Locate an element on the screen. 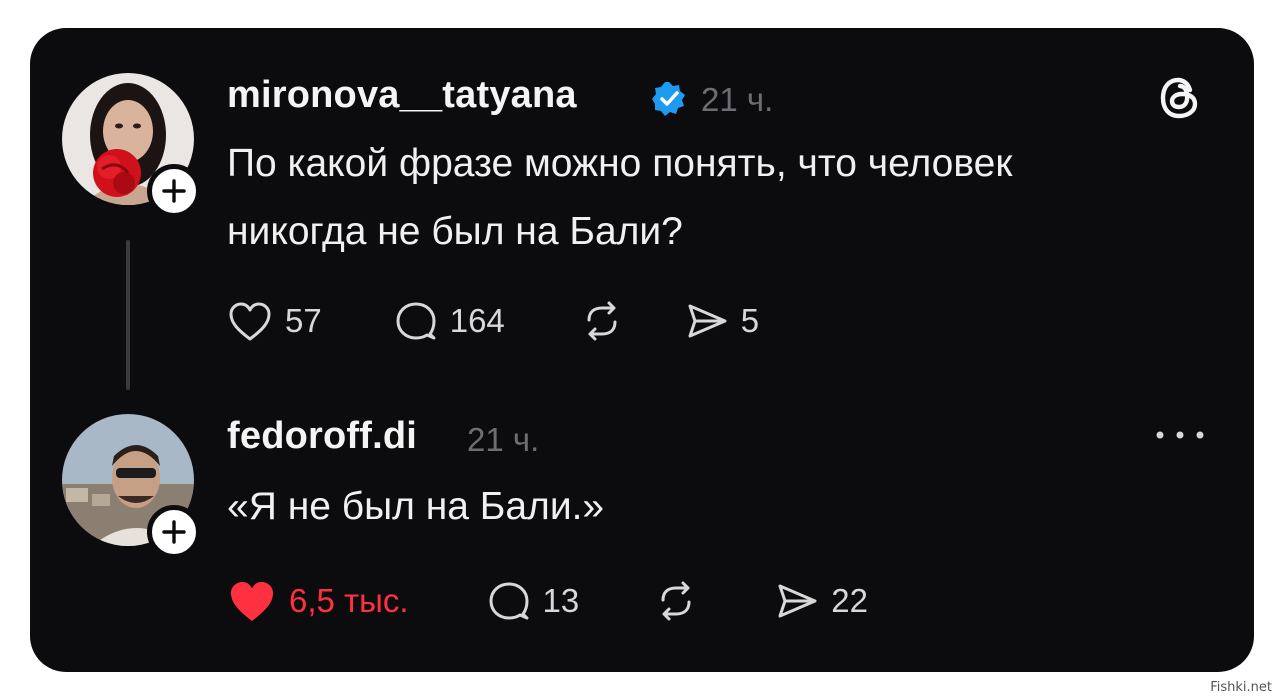  repost-button is located at coordinates (602, 321).